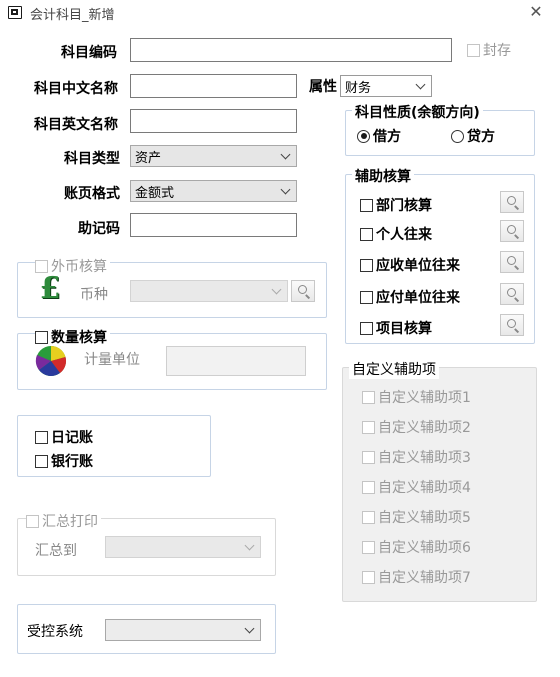 This screenshot has height=677, width=560. I want to click on aux-department-lookup-button, so click(512, 202).